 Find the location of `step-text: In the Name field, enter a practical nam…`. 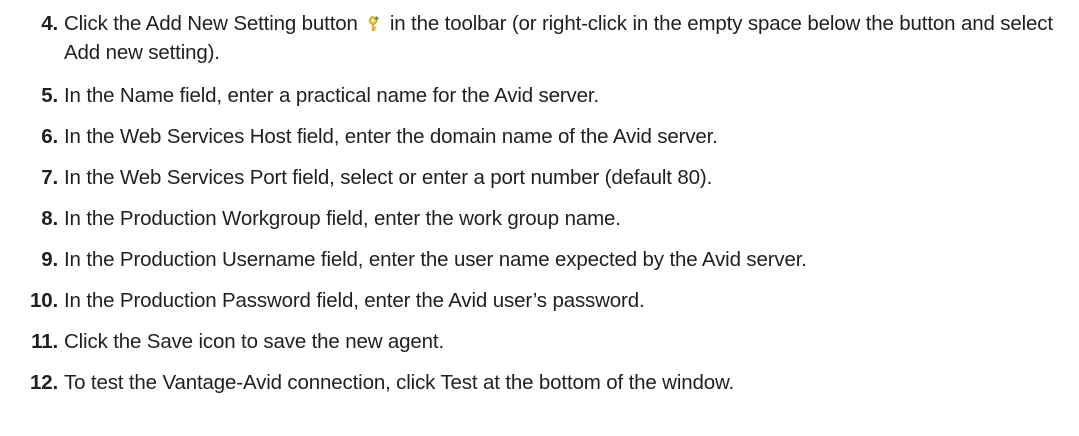

step-text: In the Name field, enter a practical nam… is located at coordinates (331, 95).